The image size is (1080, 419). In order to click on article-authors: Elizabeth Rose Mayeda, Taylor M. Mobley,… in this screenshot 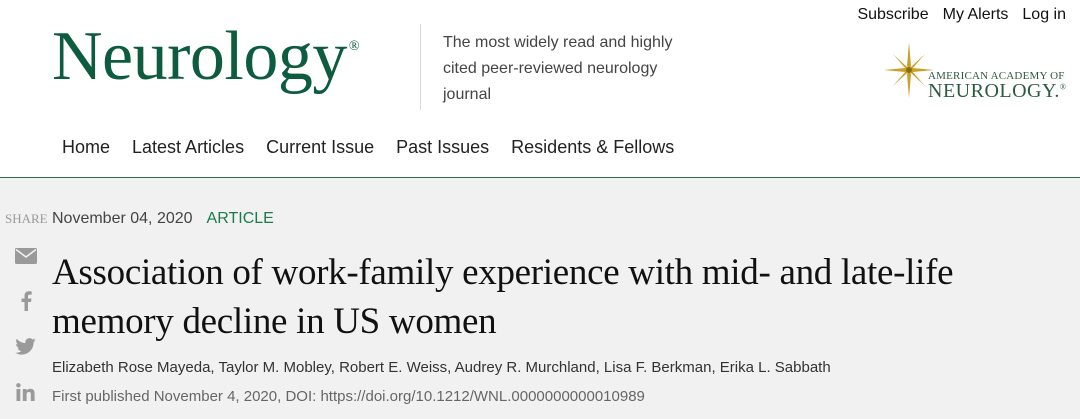, I will do `click(441, 367)`.